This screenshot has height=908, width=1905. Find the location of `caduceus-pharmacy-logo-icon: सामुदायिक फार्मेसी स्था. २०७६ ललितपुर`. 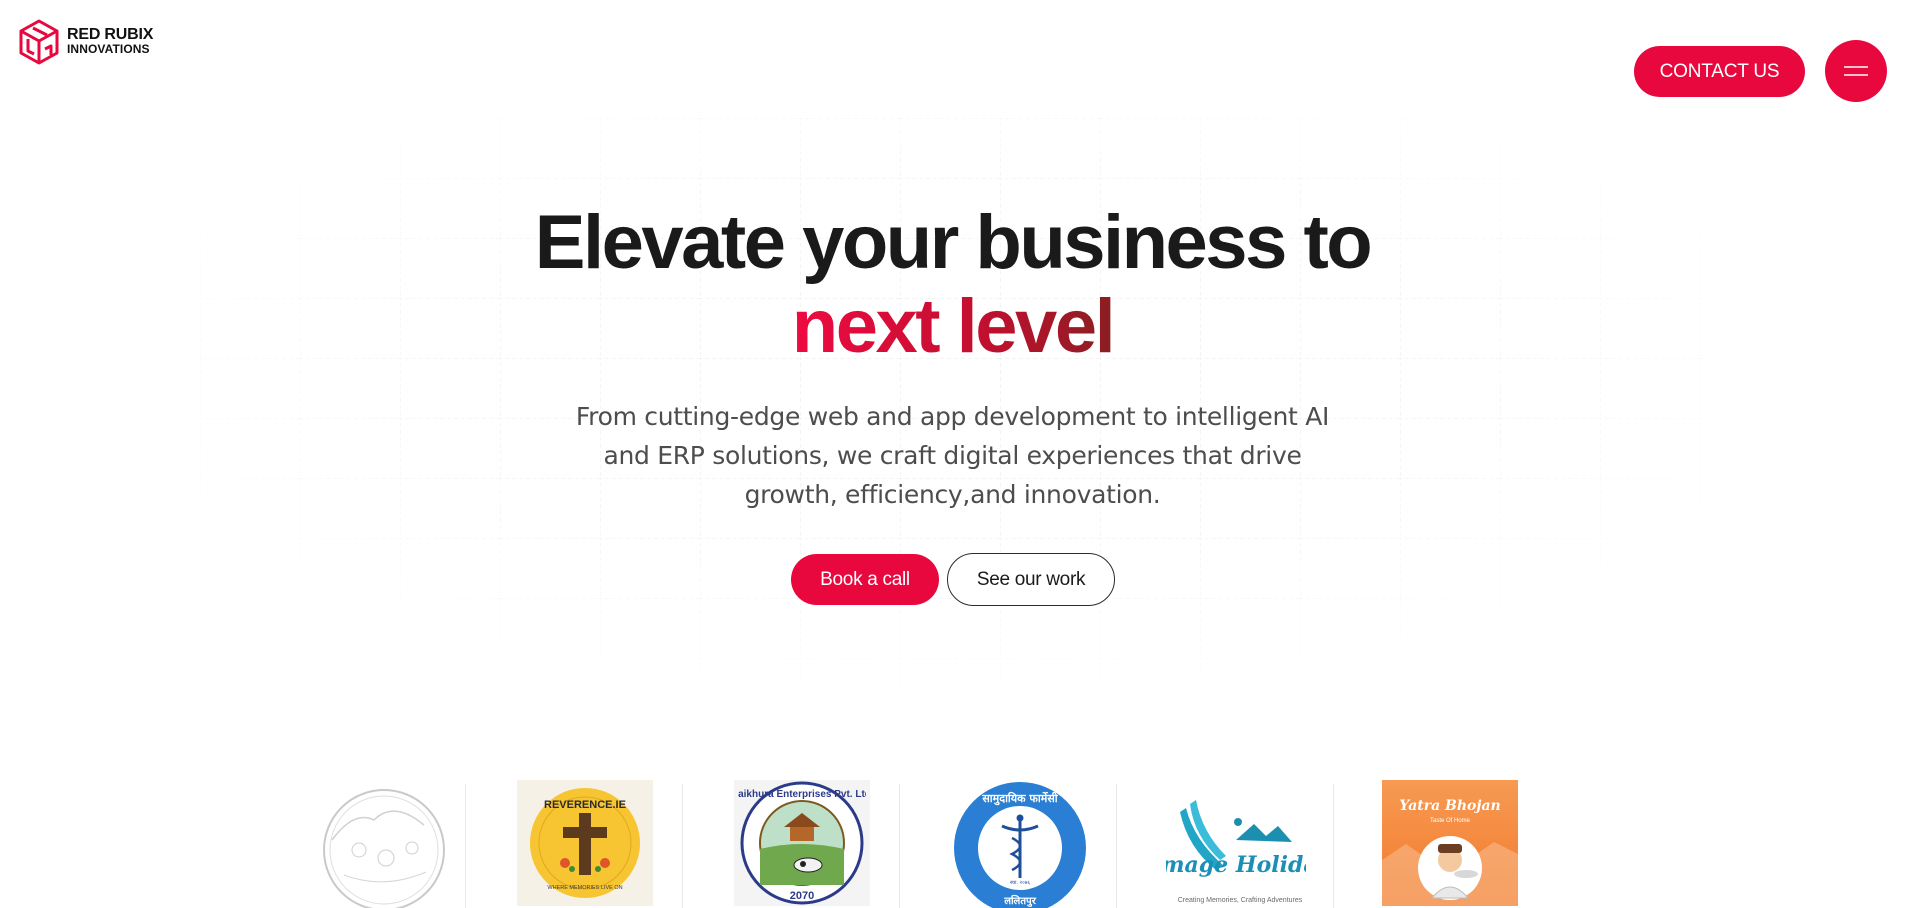

caduceus-pharmacy-logo-icon: सामुदायिक फार्मेसी स्था. २०७६ ललितपुर is located at coordinates (1020, 845).